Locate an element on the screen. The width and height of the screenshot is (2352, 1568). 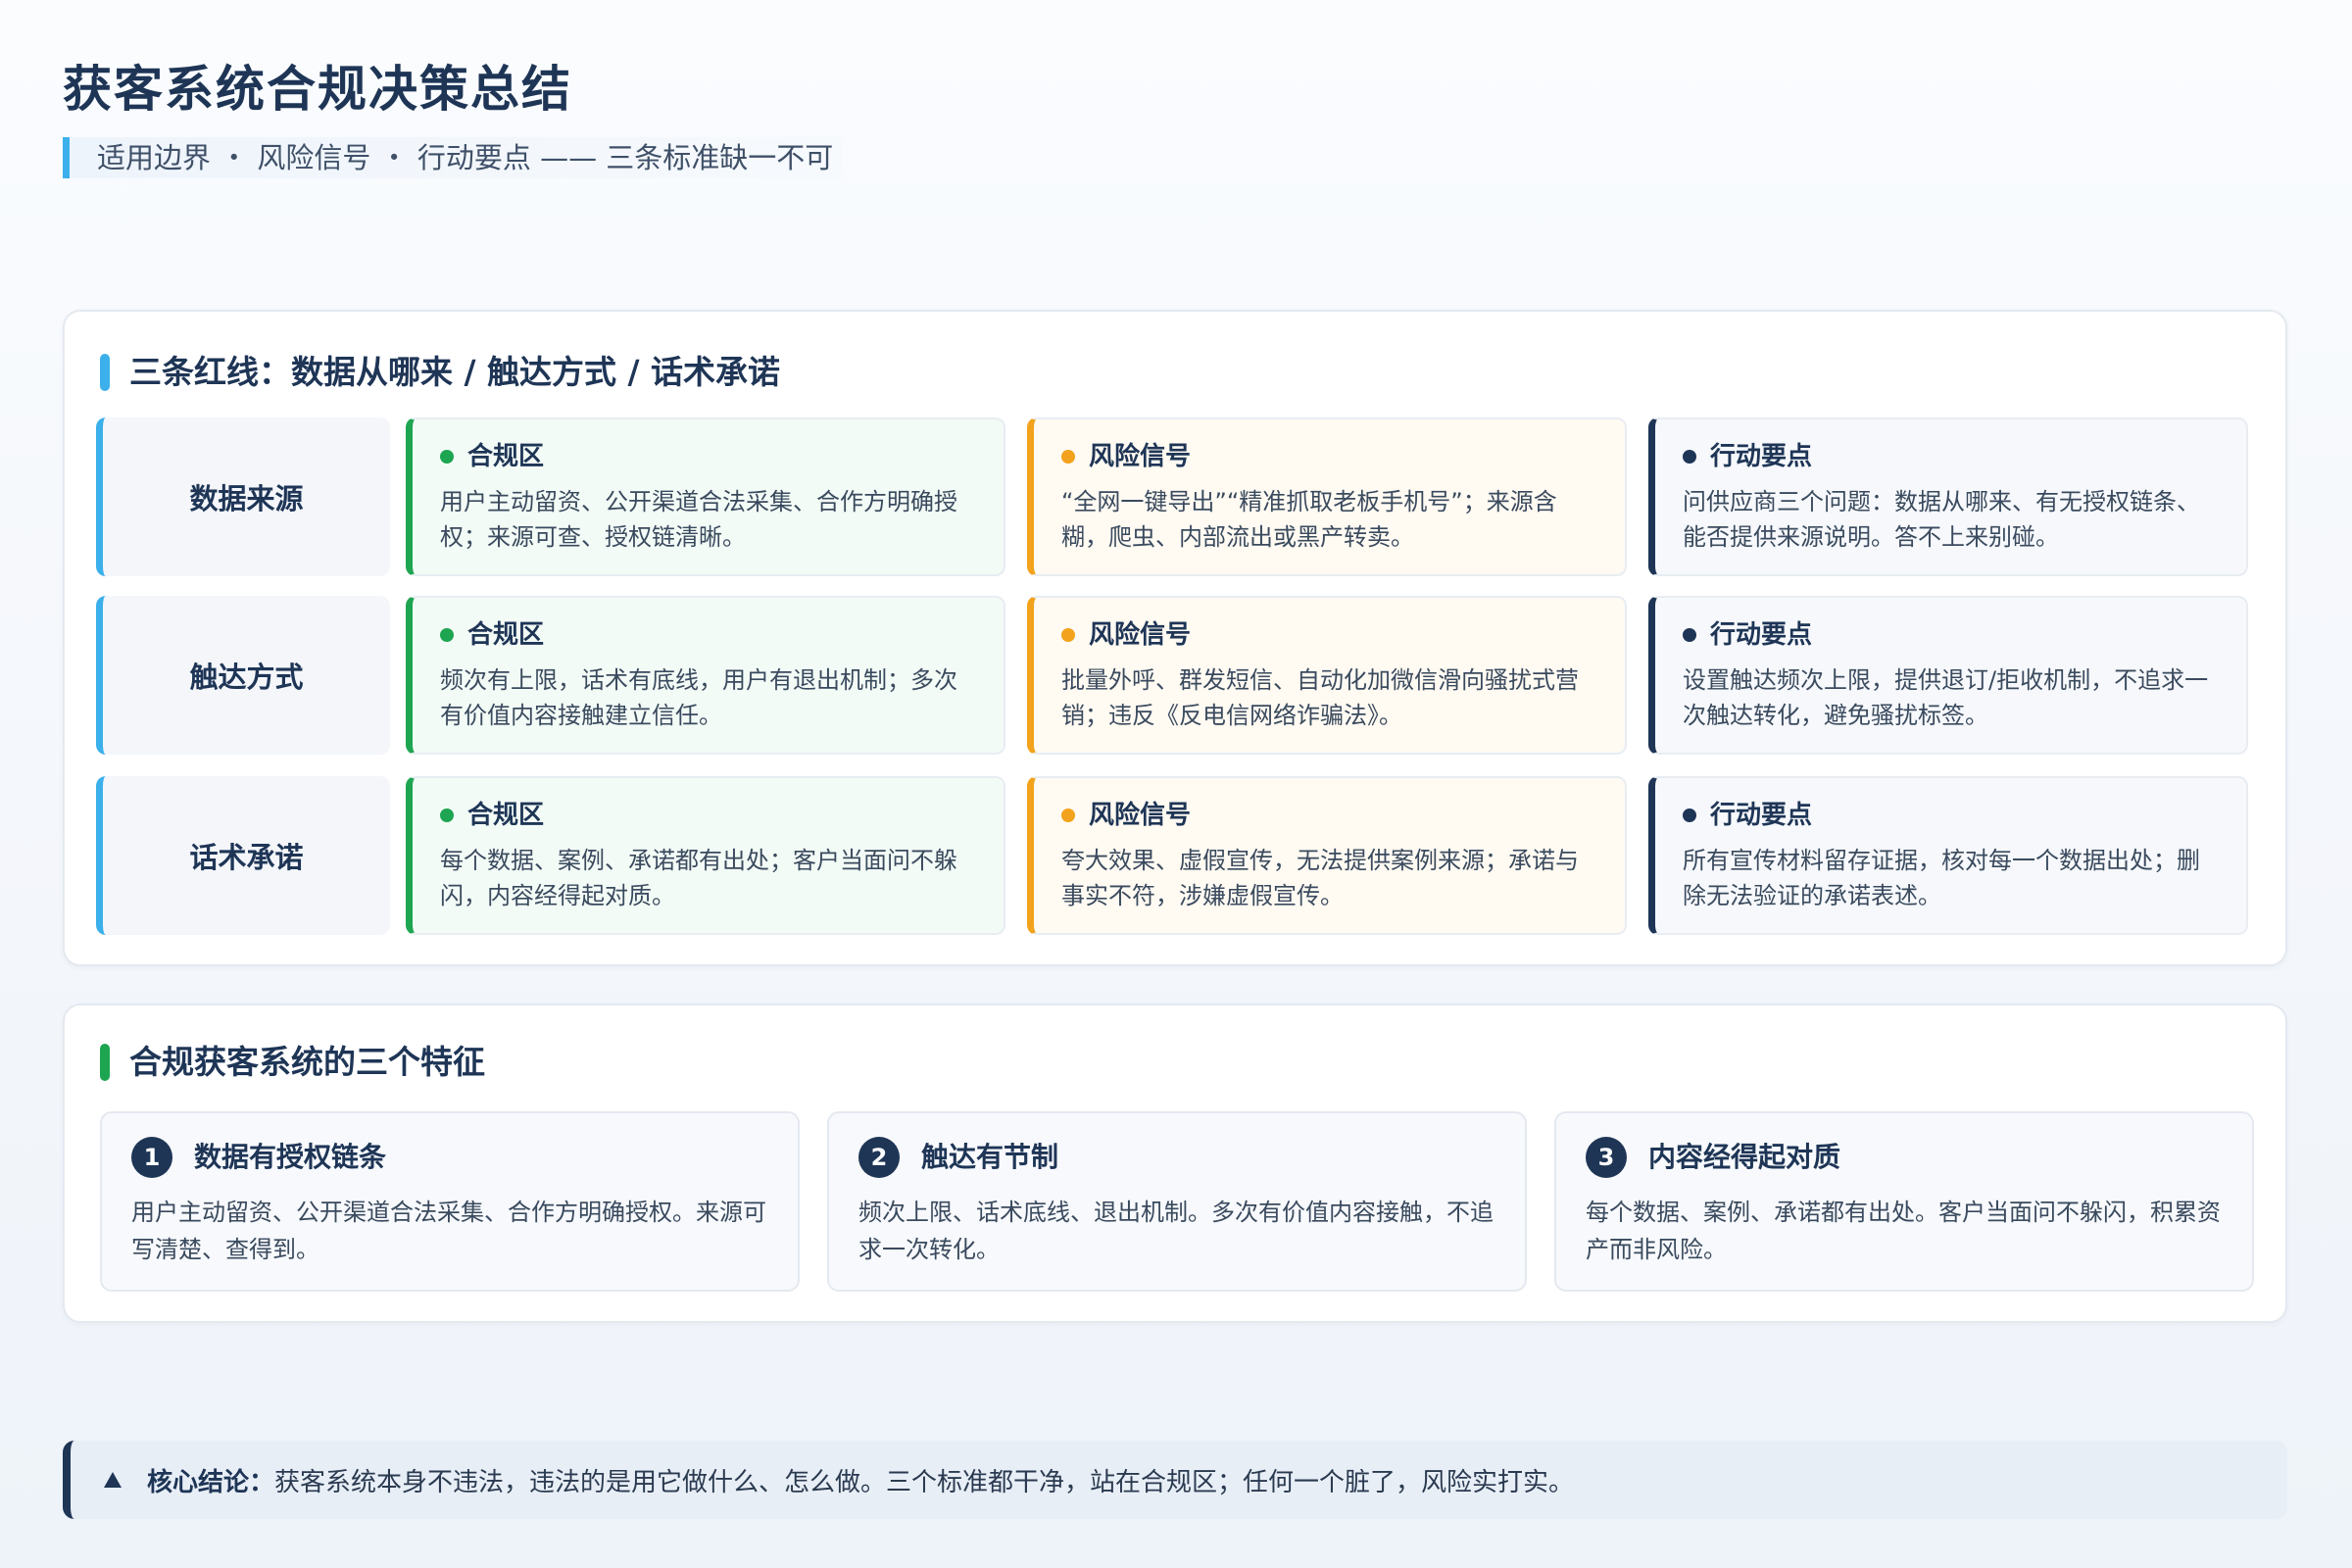
feature-body: 频次上限、话术底线、退出机制。多次有价值内容接触，不追求一次转化。 is located at coordinates (1176, 1231).